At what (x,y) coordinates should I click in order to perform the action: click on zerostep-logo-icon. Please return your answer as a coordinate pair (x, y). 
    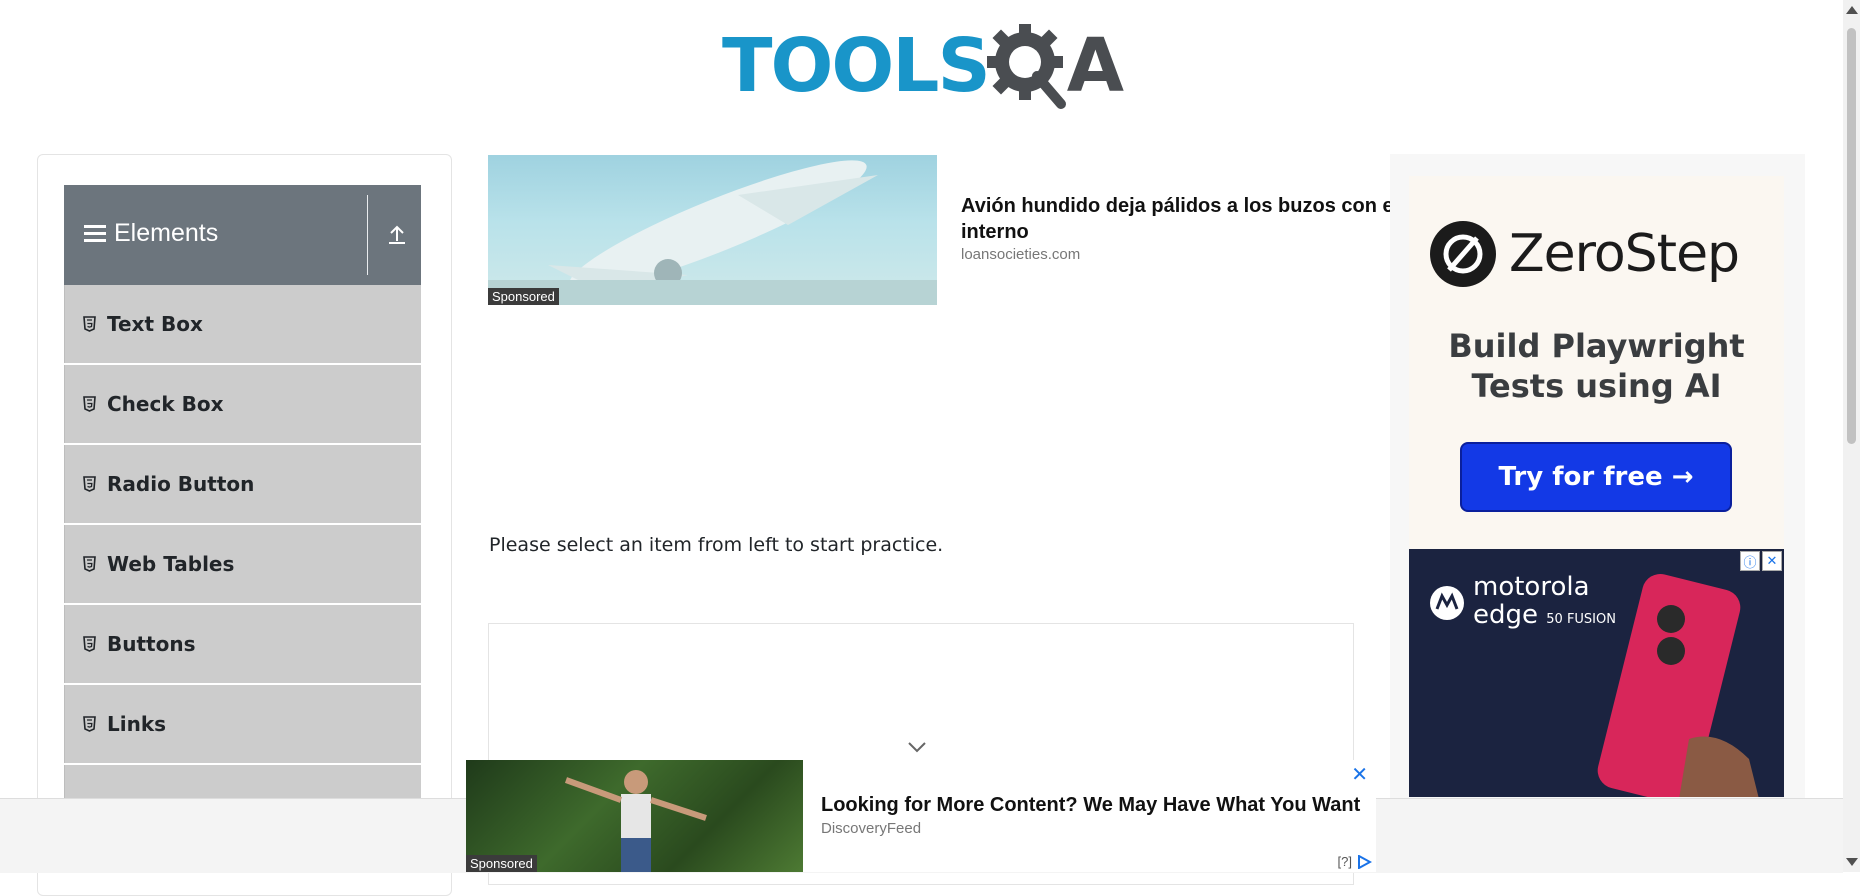
    Looking at the image, I should click on (1463, 254).